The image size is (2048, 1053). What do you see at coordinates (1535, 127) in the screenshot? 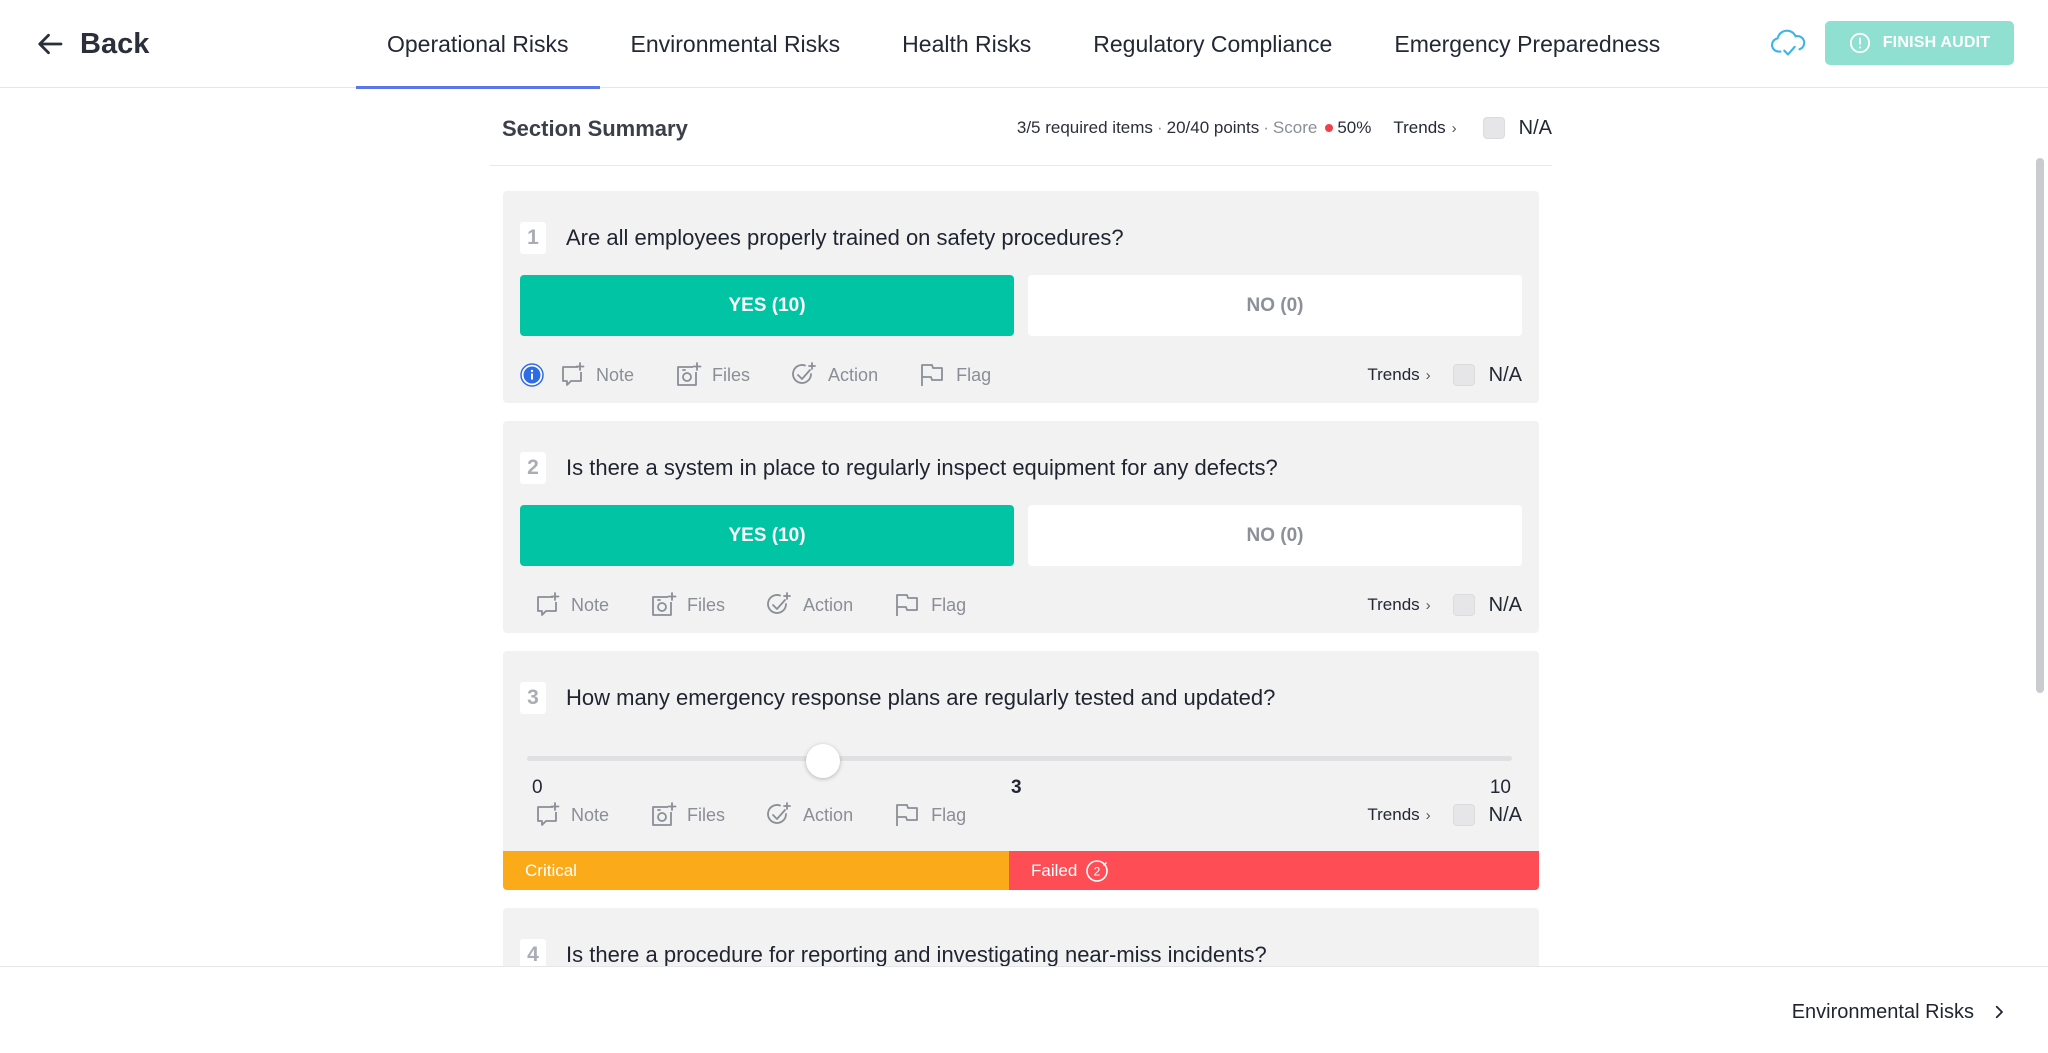
I see `na-label: N/A` at bounding box center [1535, 127].